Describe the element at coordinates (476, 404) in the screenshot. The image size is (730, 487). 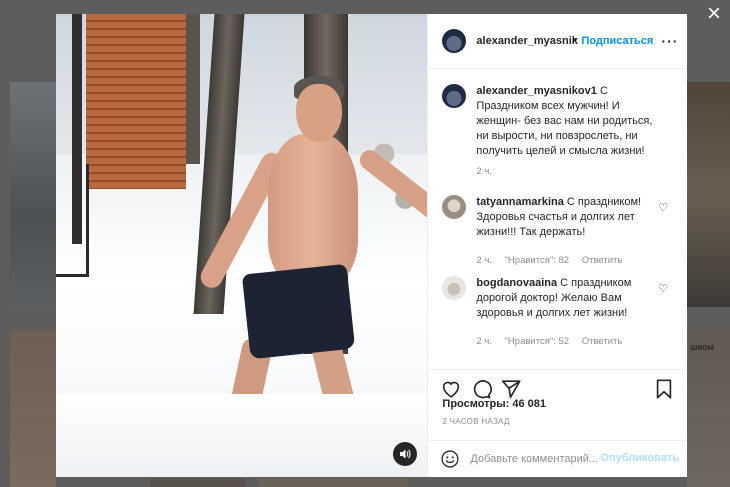
I see `views-label: Просмотры:` at that location.